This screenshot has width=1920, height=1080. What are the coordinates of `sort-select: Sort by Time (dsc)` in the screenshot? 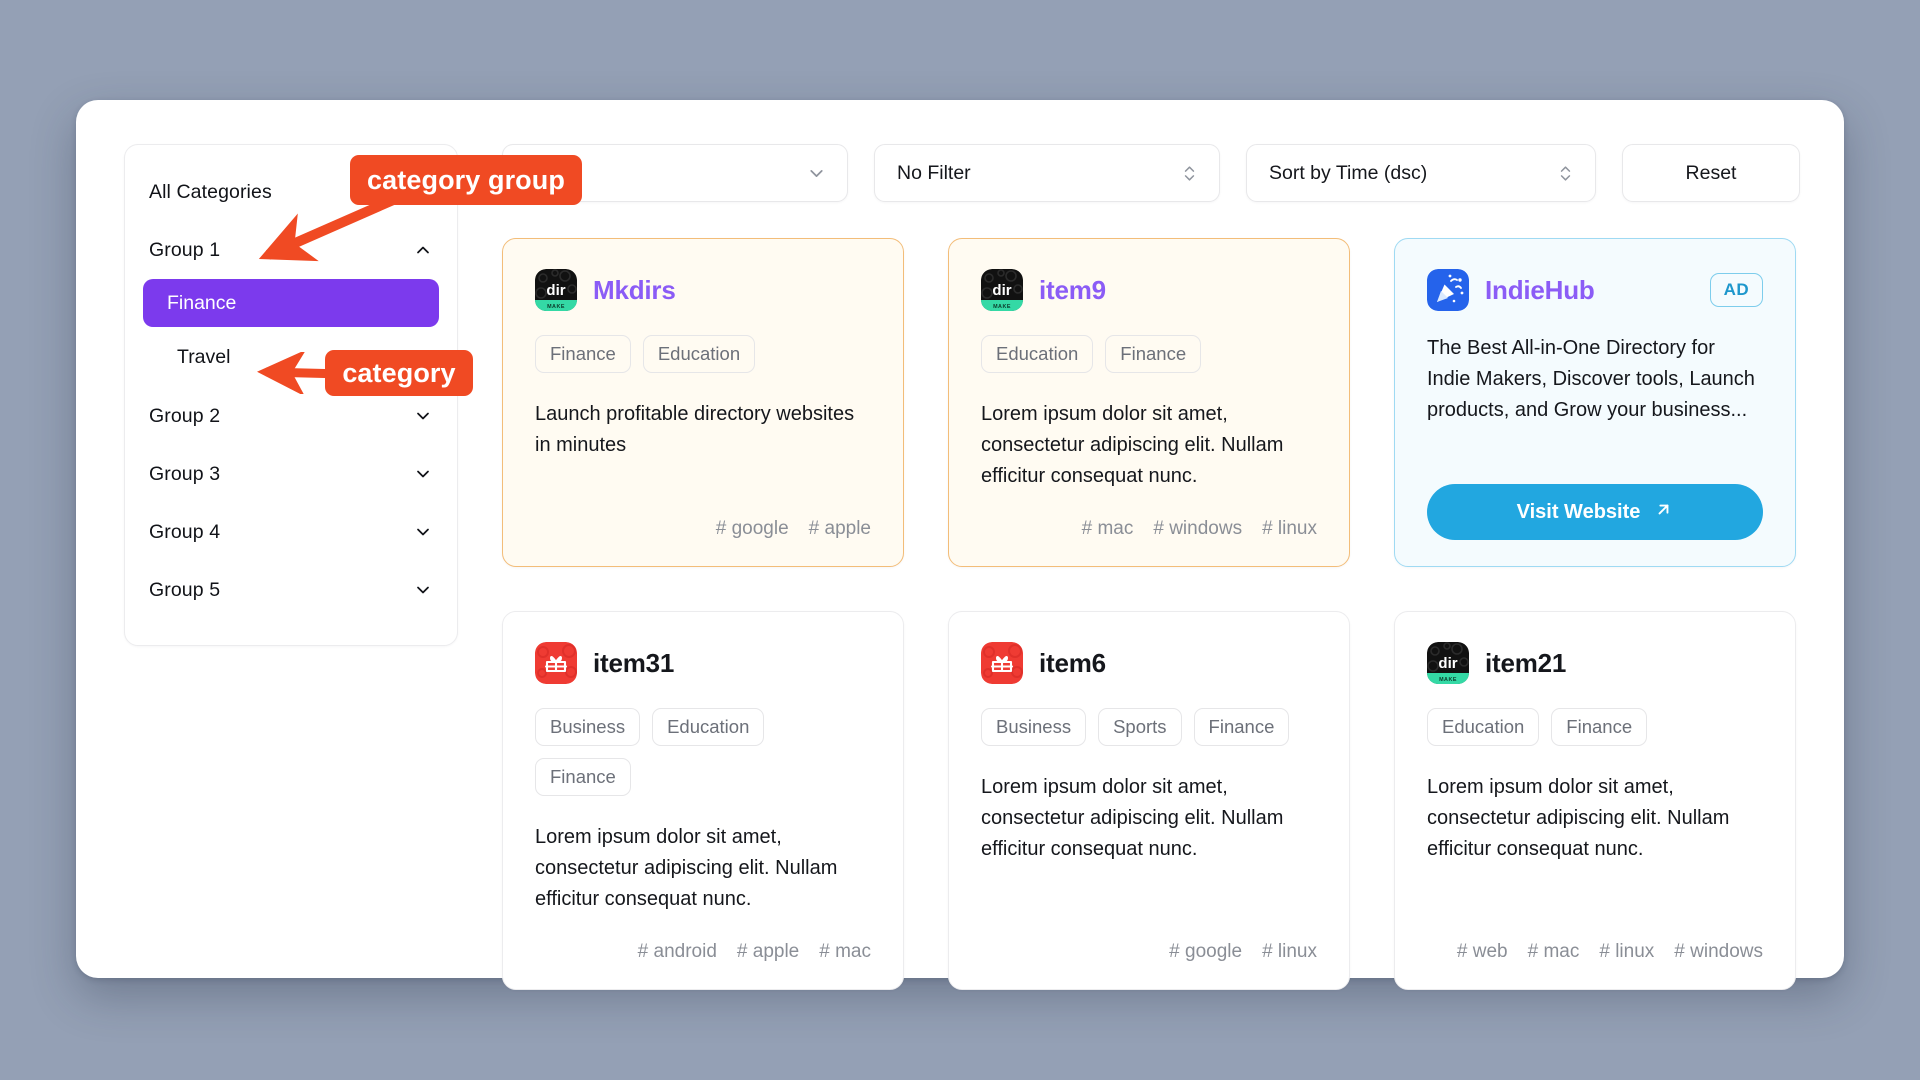 It's located at (1421, 173).